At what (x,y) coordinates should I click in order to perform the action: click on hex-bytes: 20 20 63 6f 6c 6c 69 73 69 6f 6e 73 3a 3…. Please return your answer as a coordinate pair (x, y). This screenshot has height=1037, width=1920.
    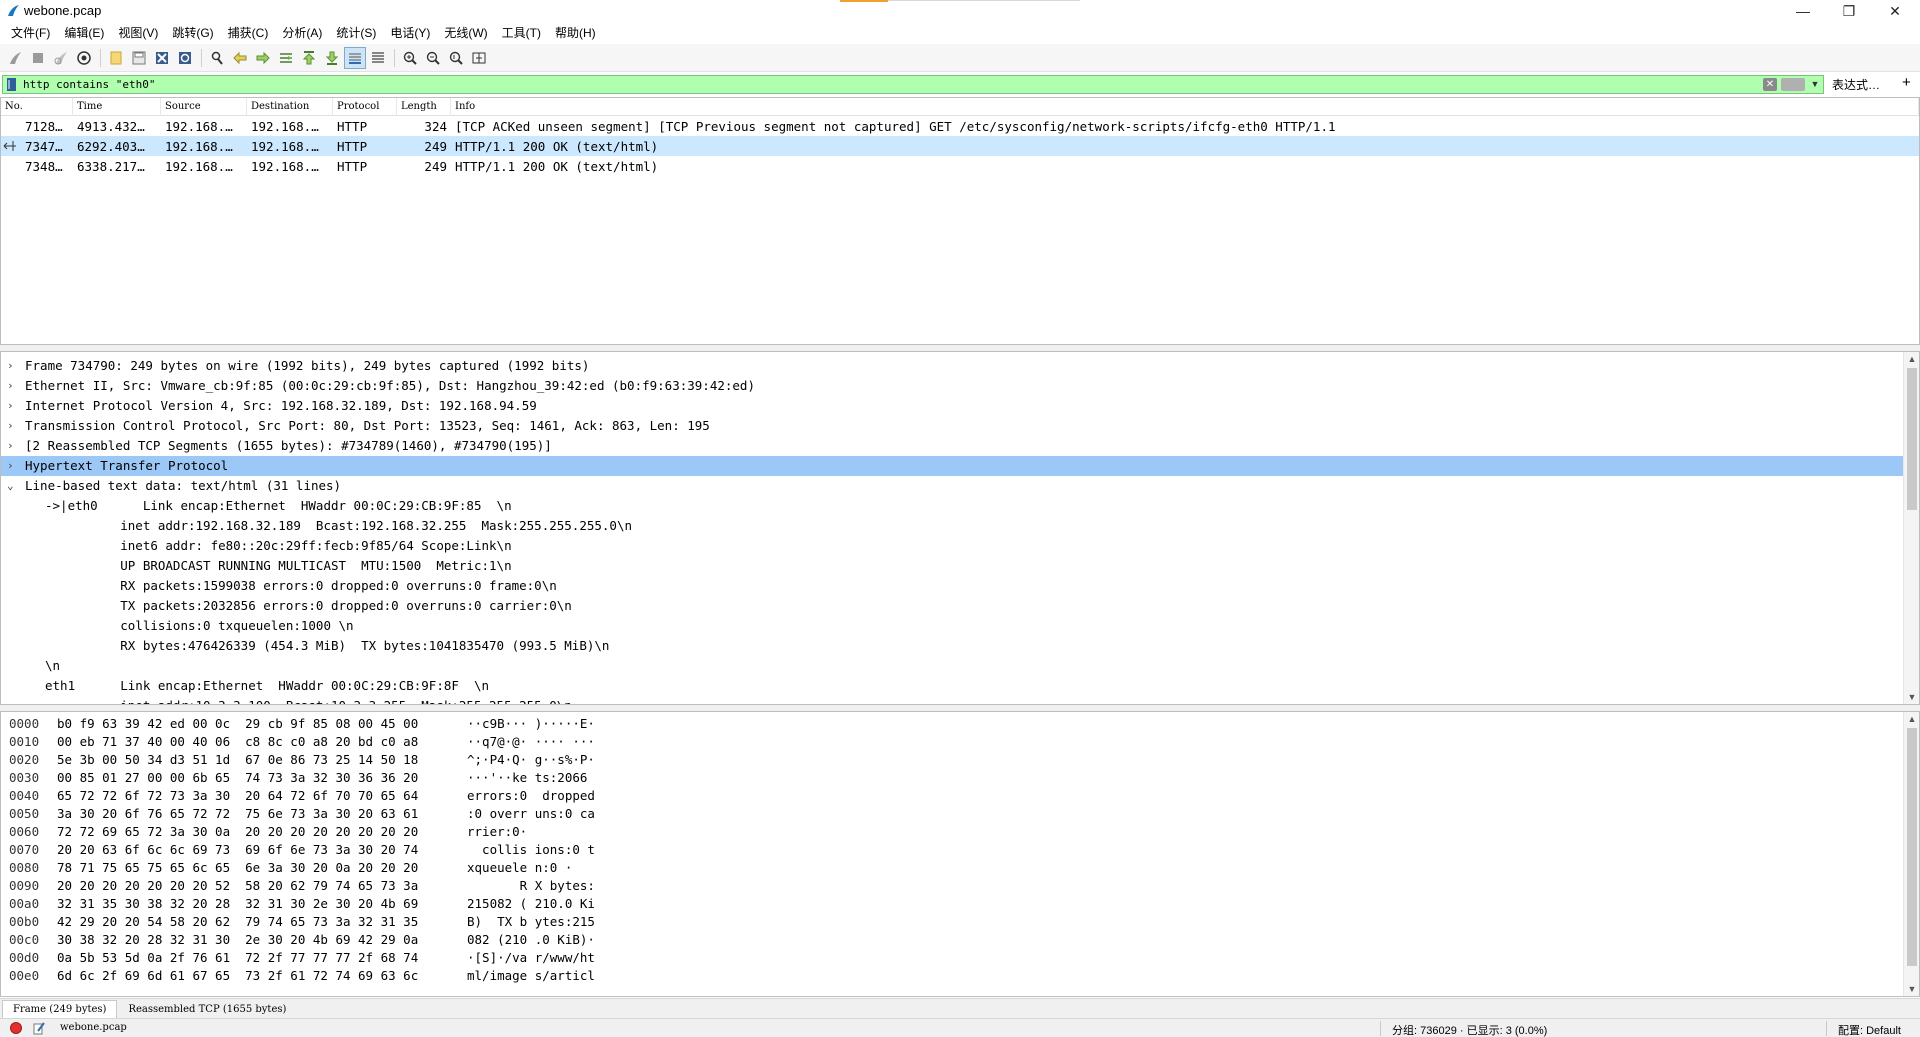
    Looking at the image, I should click on (262, 850).